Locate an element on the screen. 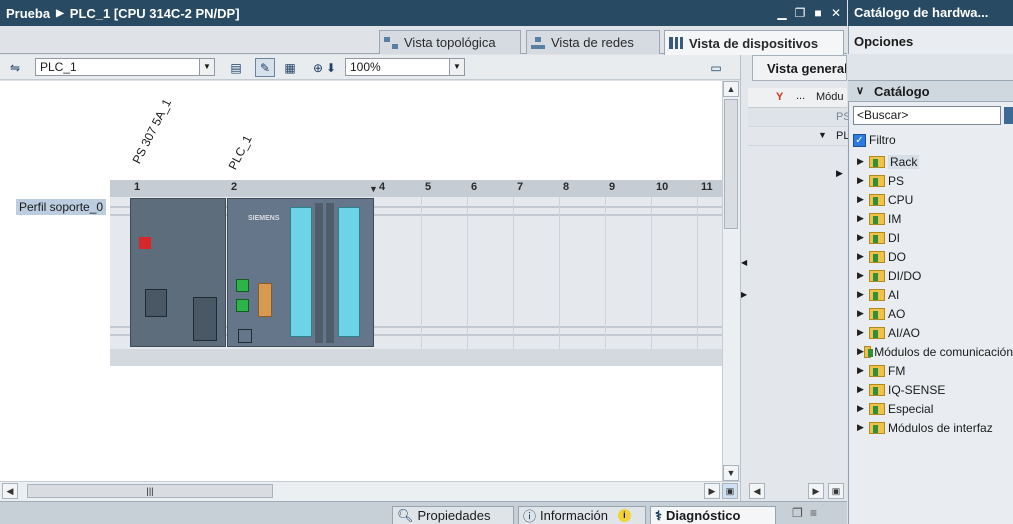  vscroll-thumb is located at coordinates (731, 164).